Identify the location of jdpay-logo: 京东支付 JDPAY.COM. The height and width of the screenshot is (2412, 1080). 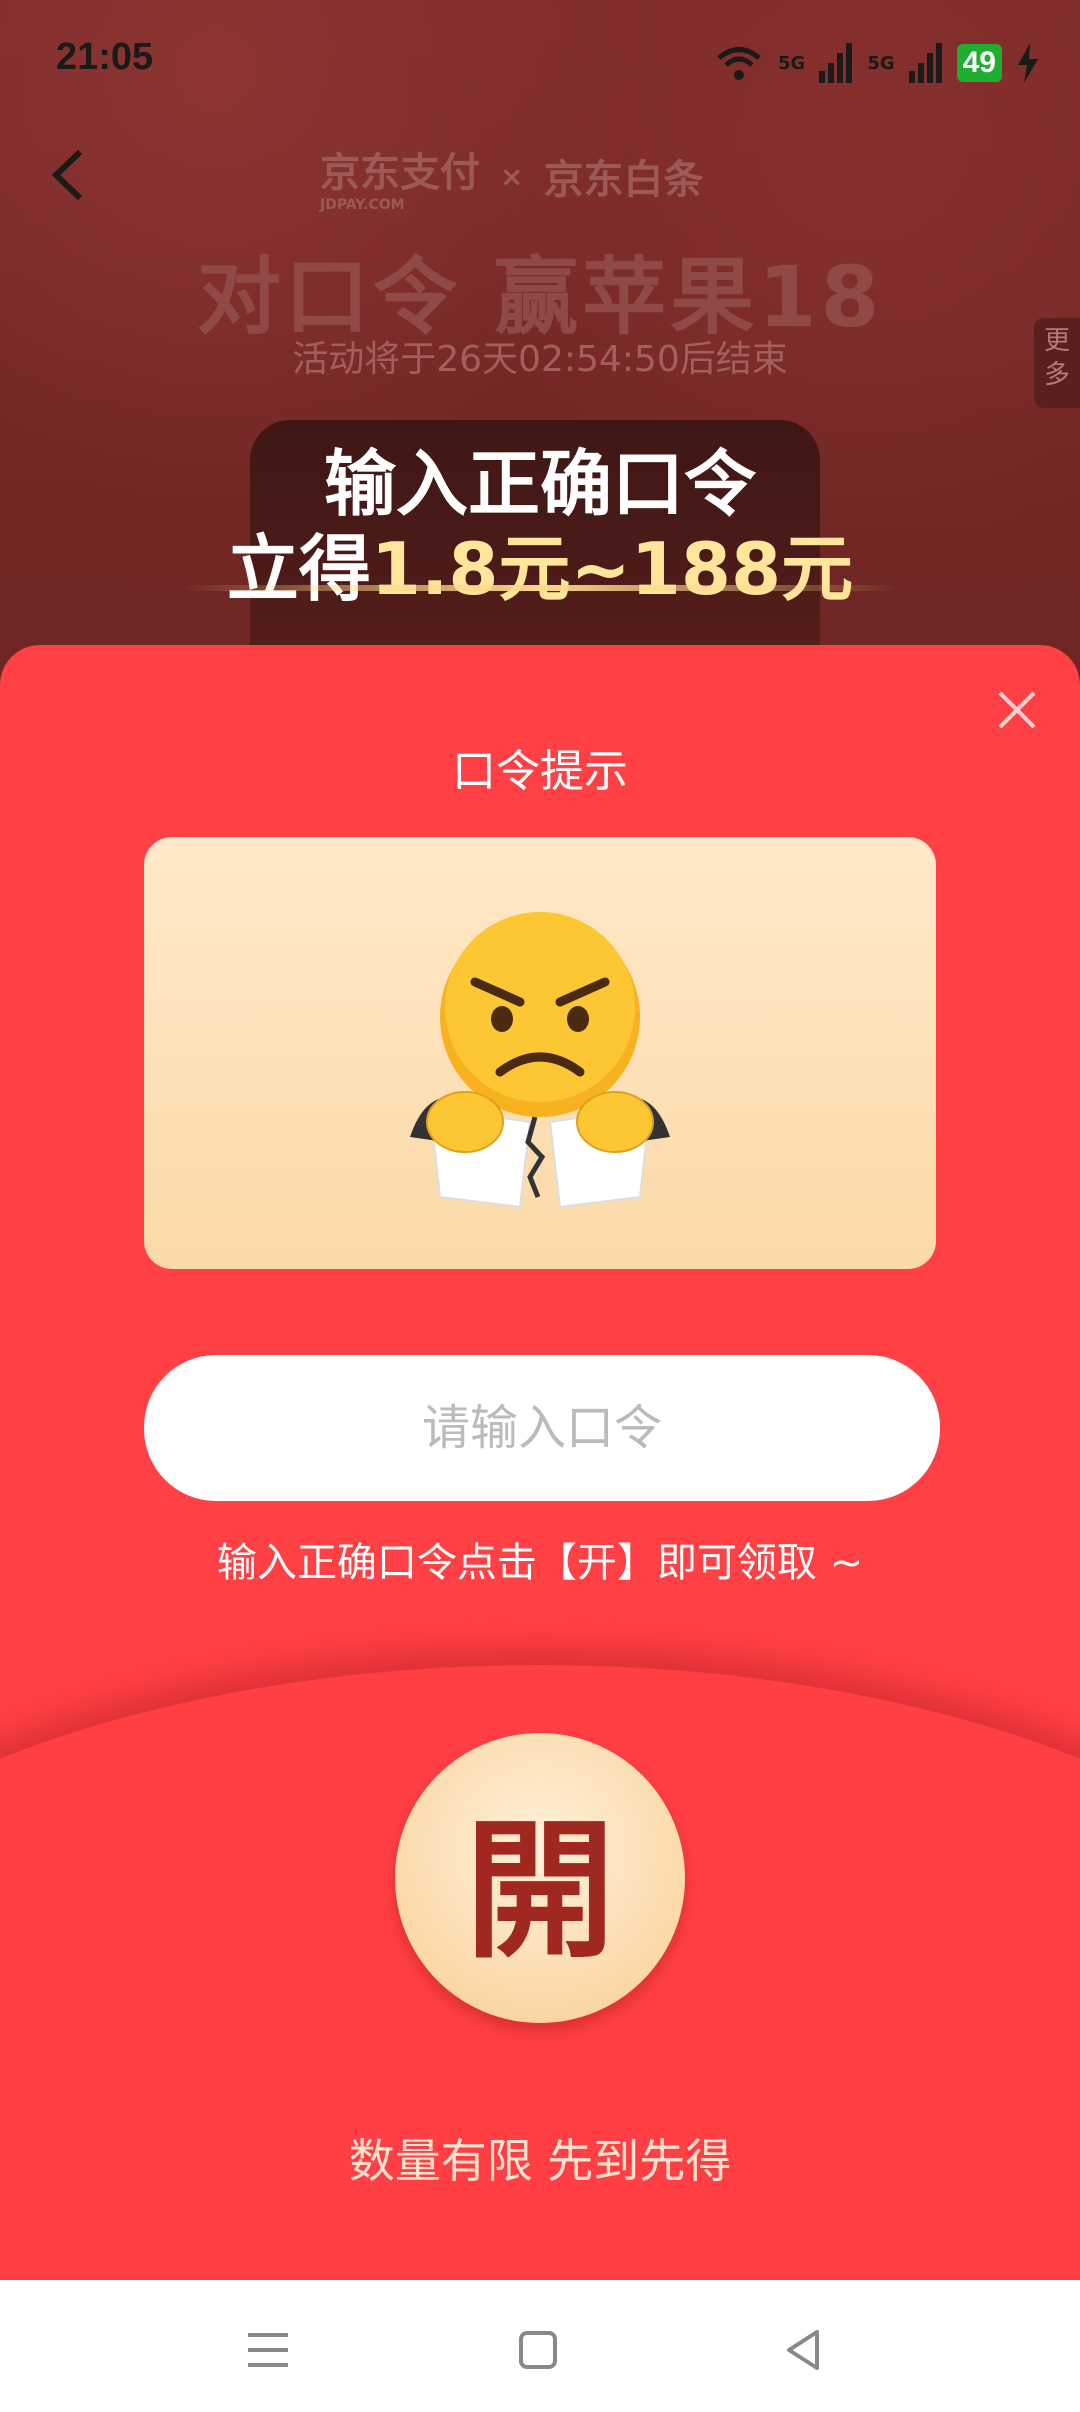
(400, 176).